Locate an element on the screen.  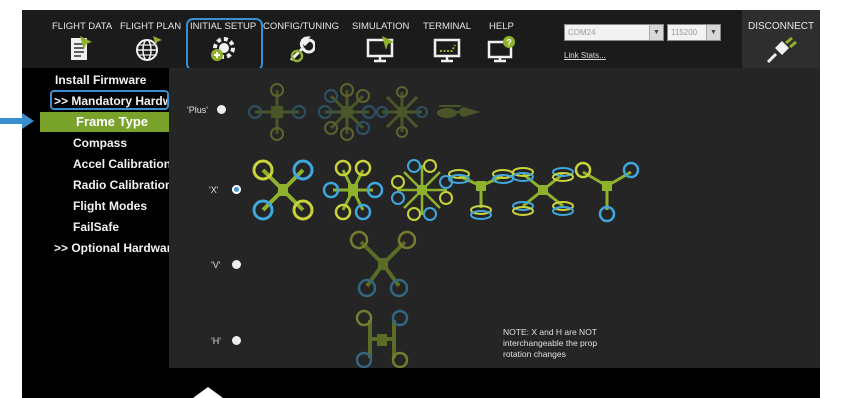
monitor-plane-icon is located at coordinates (380, 49).